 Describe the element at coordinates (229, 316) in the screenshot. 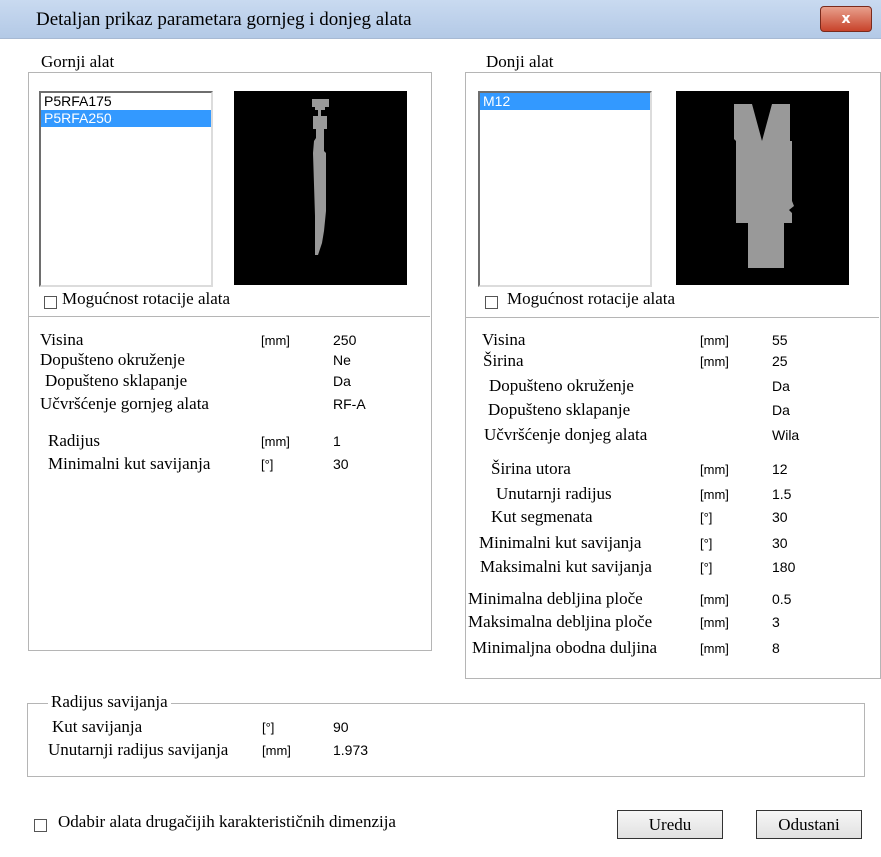

I see `upper-divider` at that location.